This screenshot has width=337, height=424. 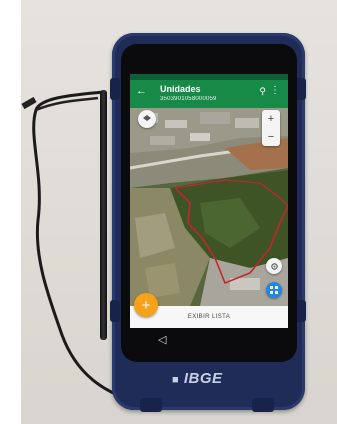 I want to click on arrow-left-icon: ←, so click(x=141, y=91).